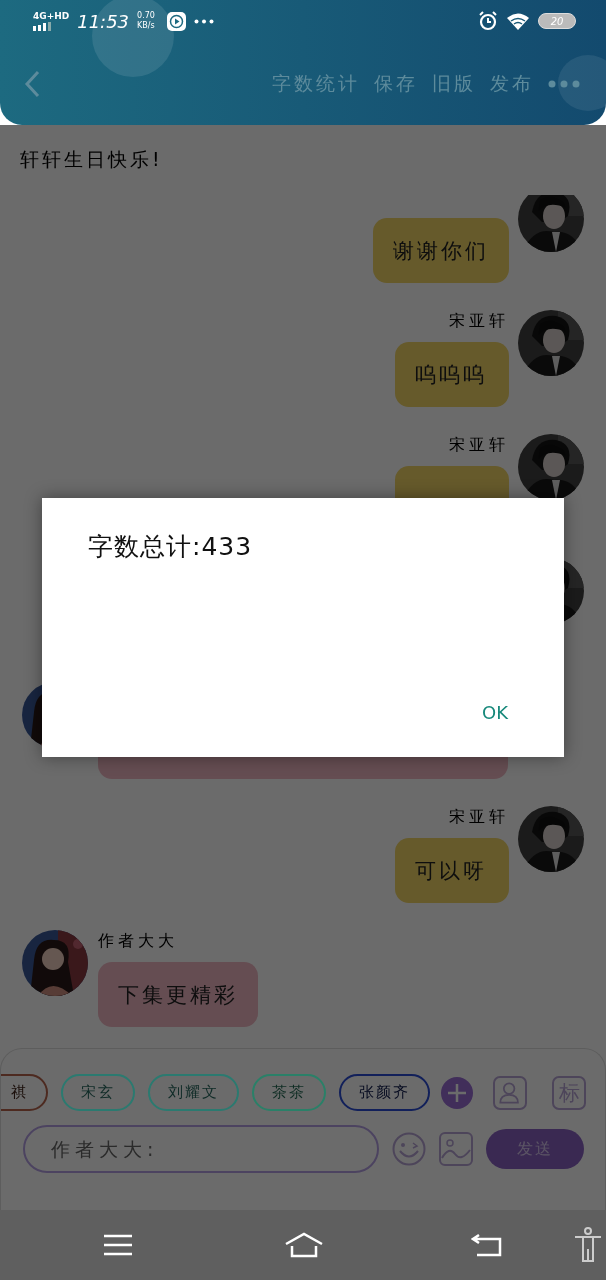 Image resolution: width=606 pixels, height=1280 pixels. I want to click on toolbar-action: 保存, so click(396, 83).